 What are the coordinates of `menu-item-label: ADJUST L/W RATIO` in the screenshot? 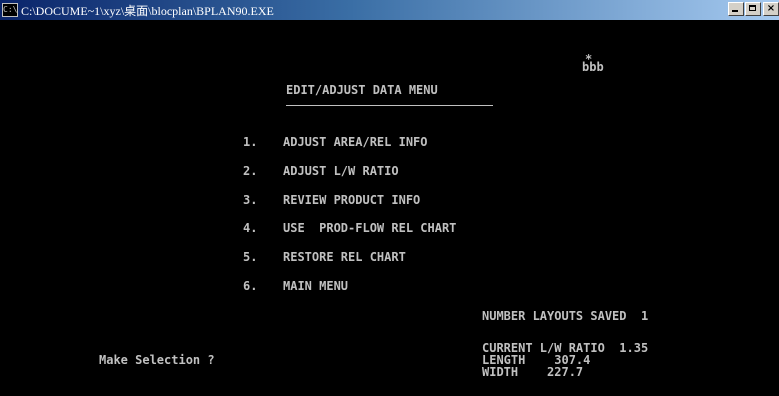 It's located at (341, 171).